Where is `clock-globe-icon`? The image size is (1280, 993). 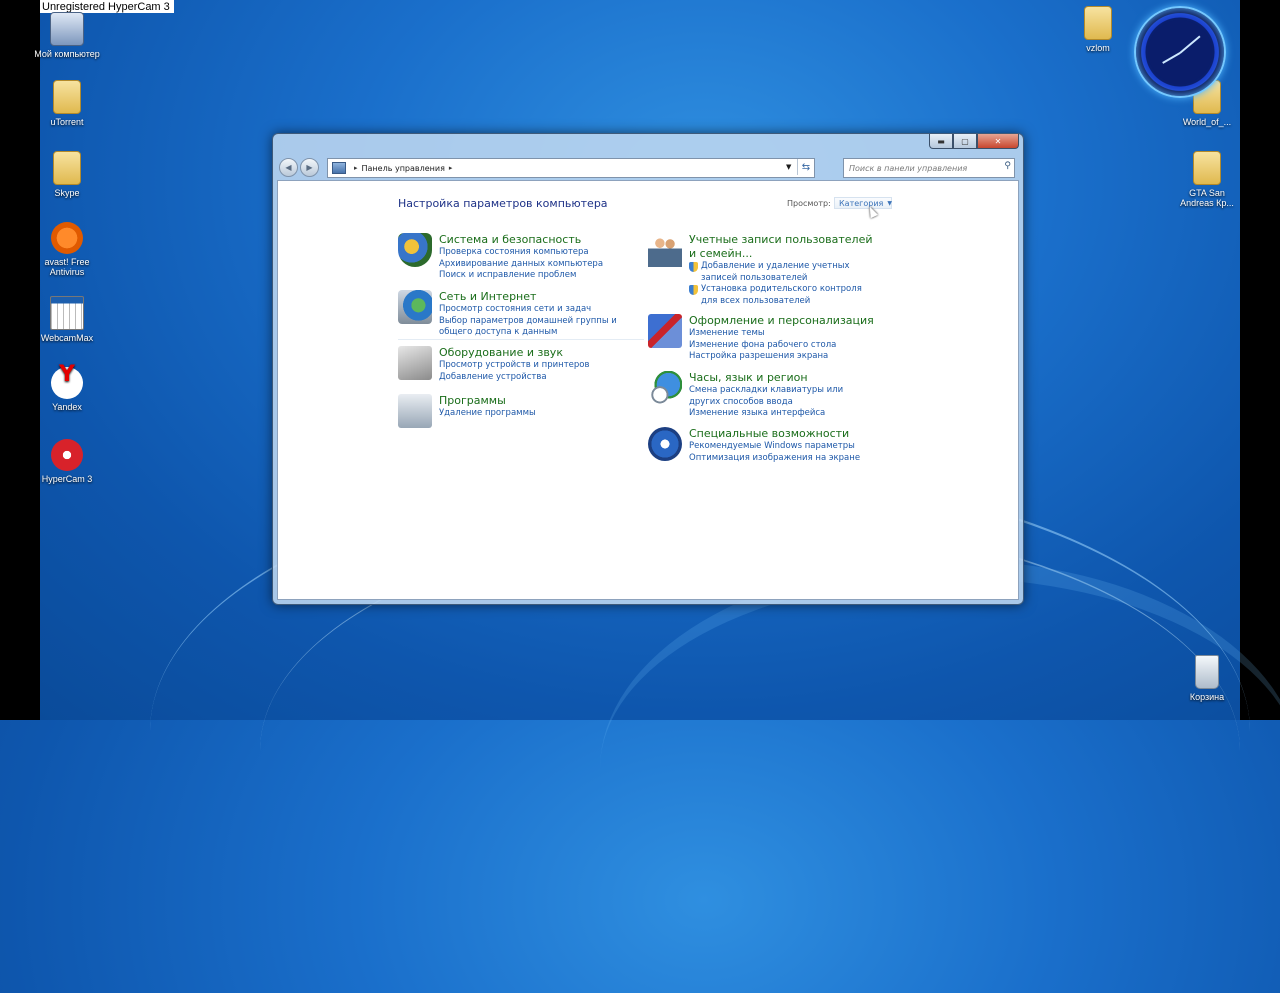
clock-globe-icon is located at coordinates (665, 388).